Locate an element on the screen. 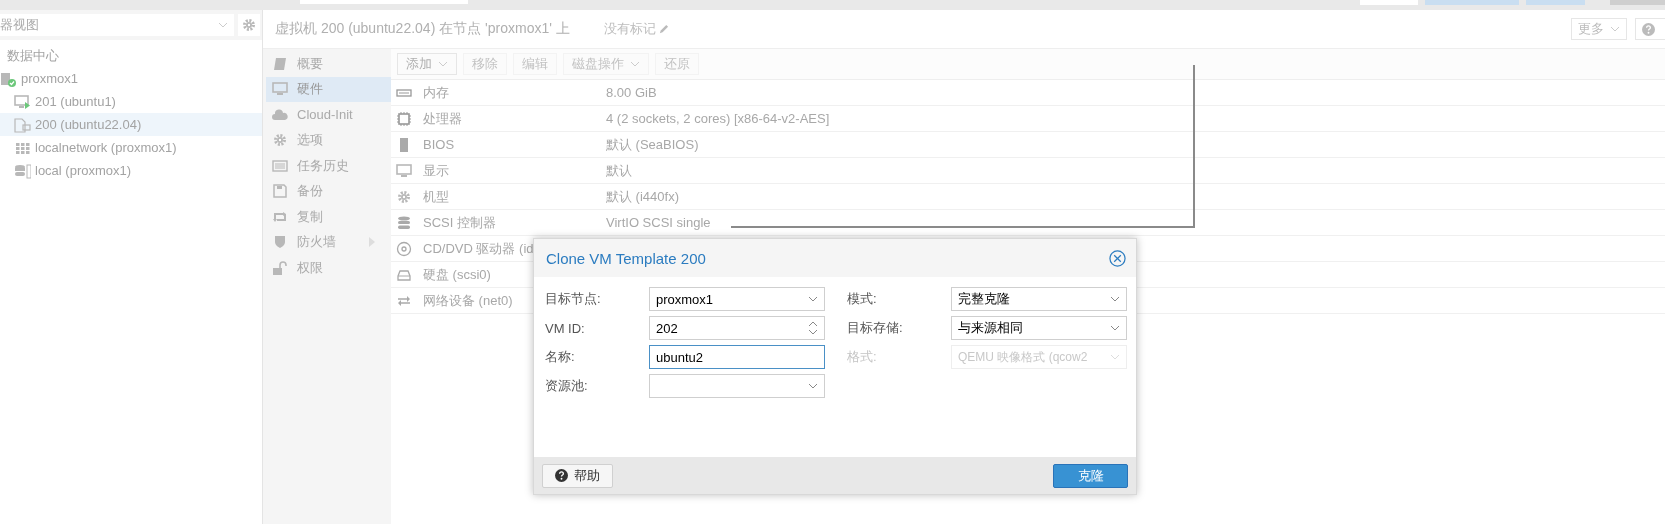 The width and height of the screenshot is (1665, 524). pencil-icon is located at coordinates (663, 29).